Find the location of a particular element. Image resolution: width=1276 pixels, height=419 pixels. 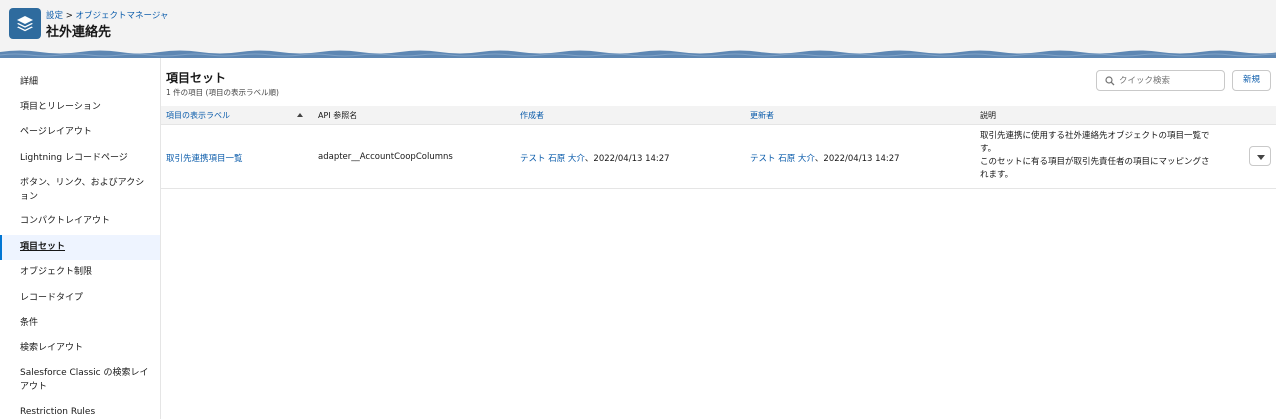

sidebar-item-classic-search-layouts: Salesforce Classic の検索レイアウト is located at coordinates (80, 380).